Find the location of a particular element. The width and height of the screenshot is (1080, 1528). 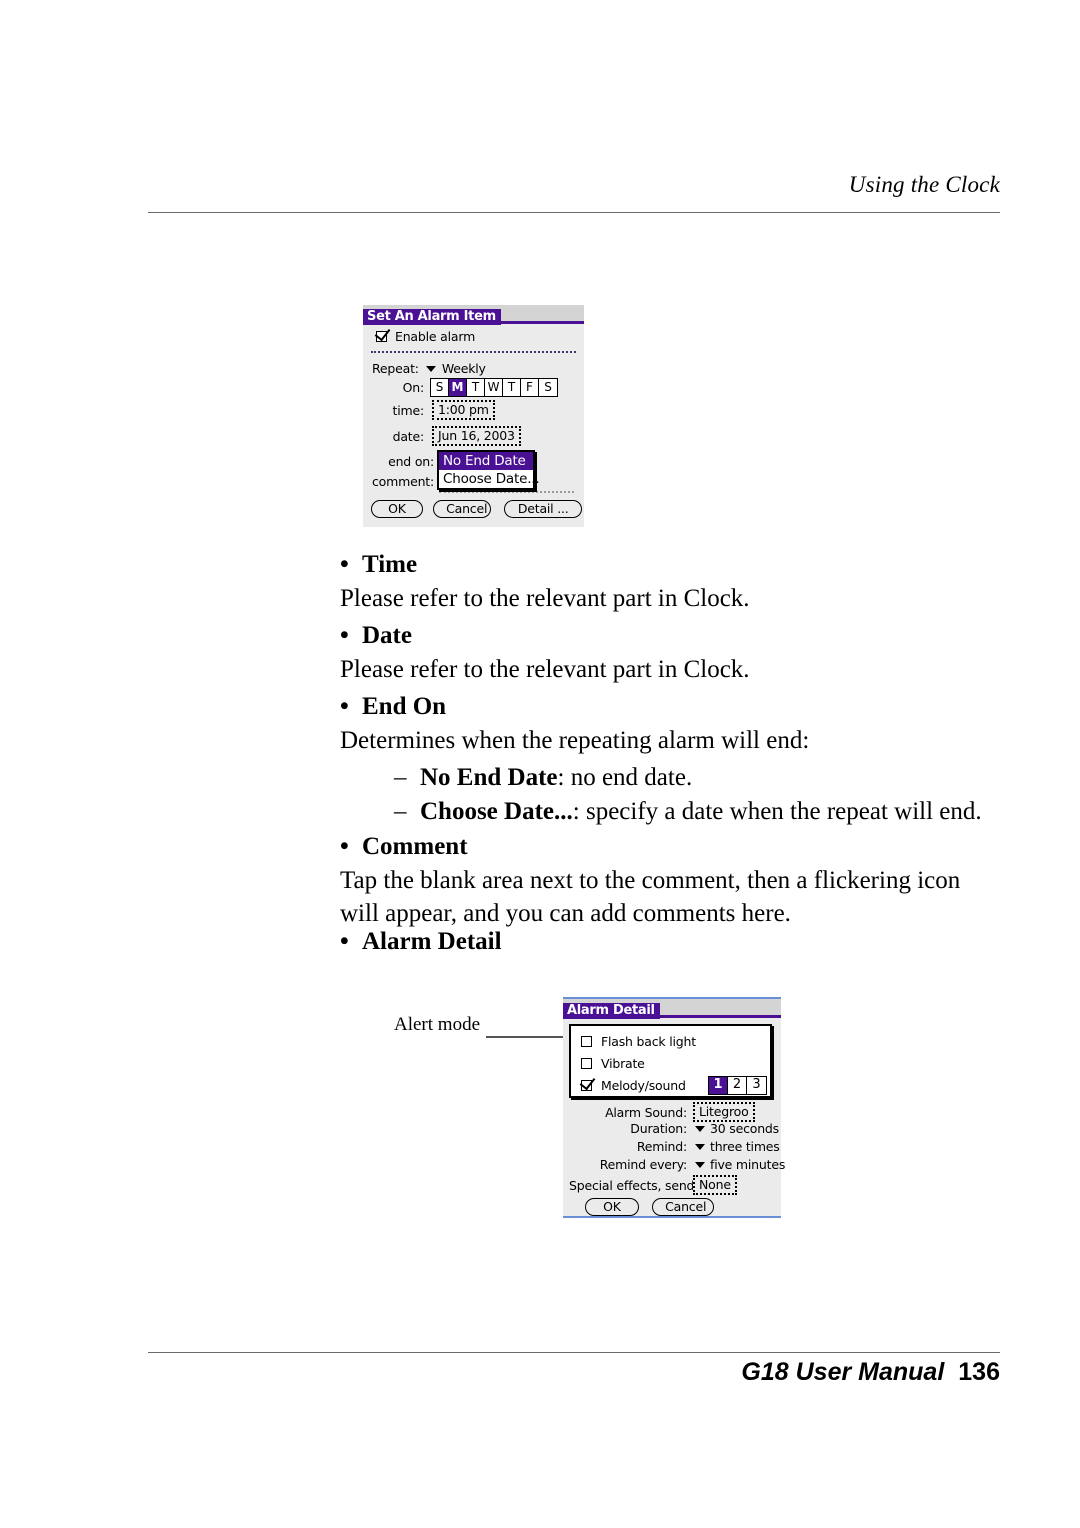

date-label: date: is located at coordinates (408, 436).